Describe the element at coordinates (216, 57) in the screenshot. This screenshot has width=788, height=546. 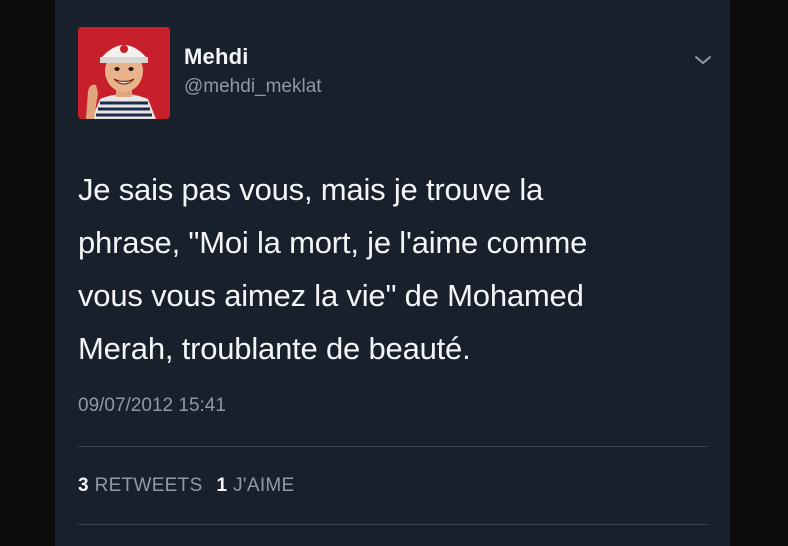
I see `display-name: Mehdi` at that location.